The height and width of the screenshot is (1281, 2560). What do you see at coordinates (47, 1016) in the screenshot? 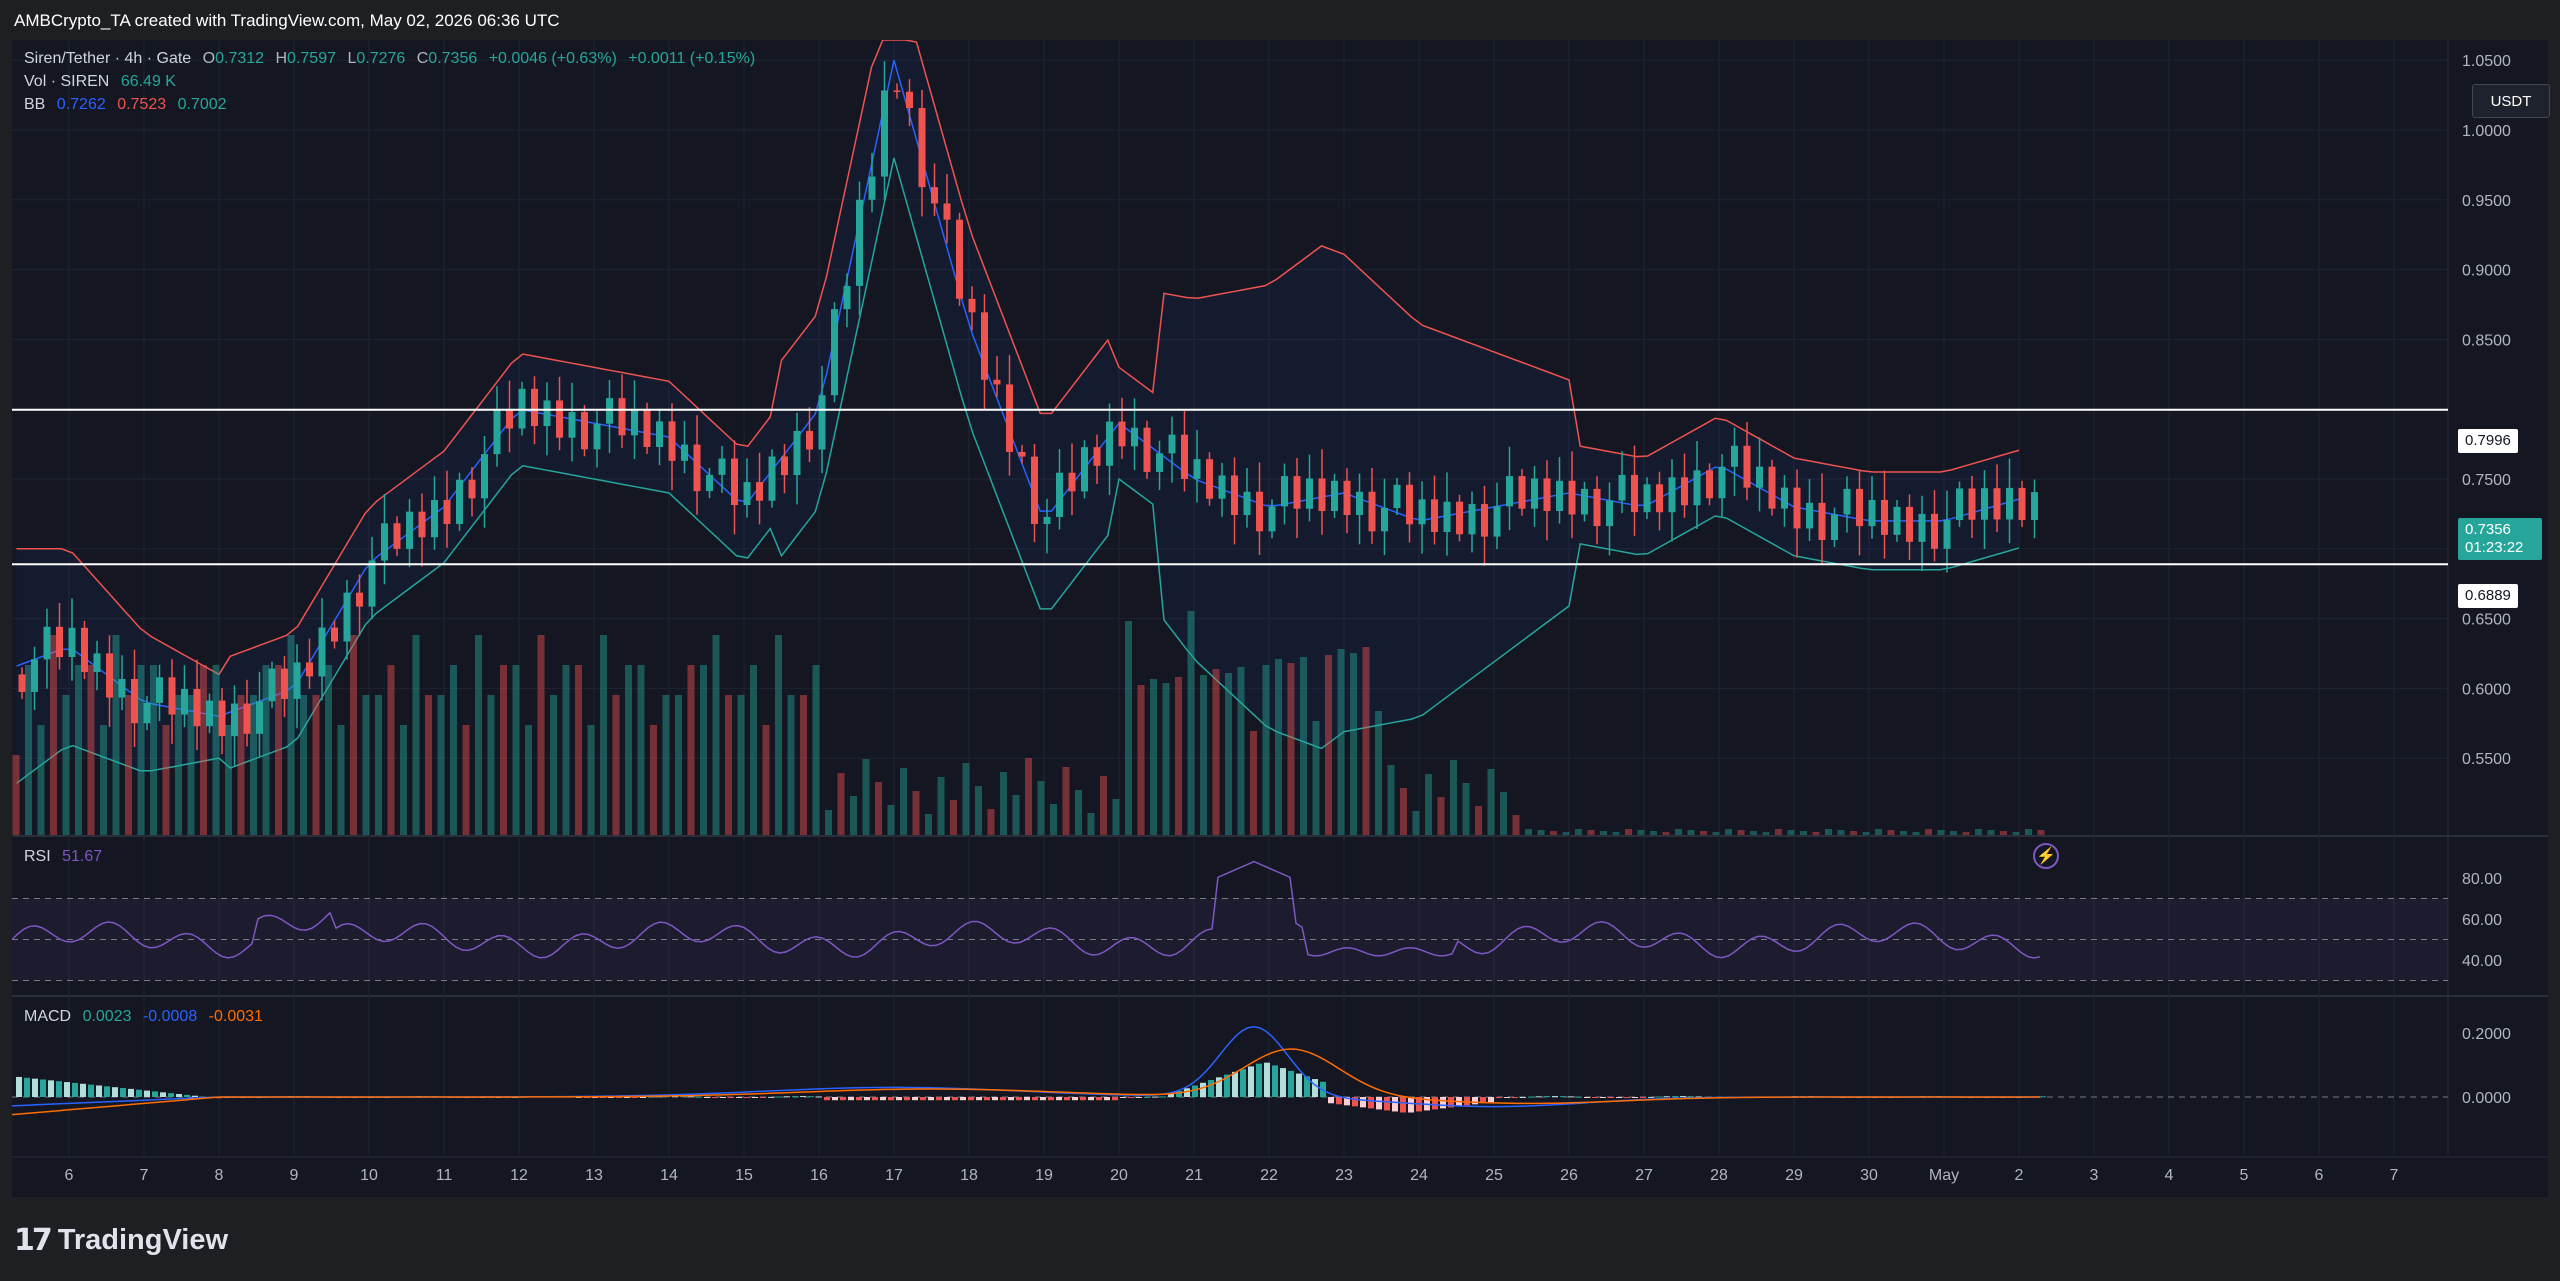
I see `macd-label: MACD` at bounding box center [47, 1016].